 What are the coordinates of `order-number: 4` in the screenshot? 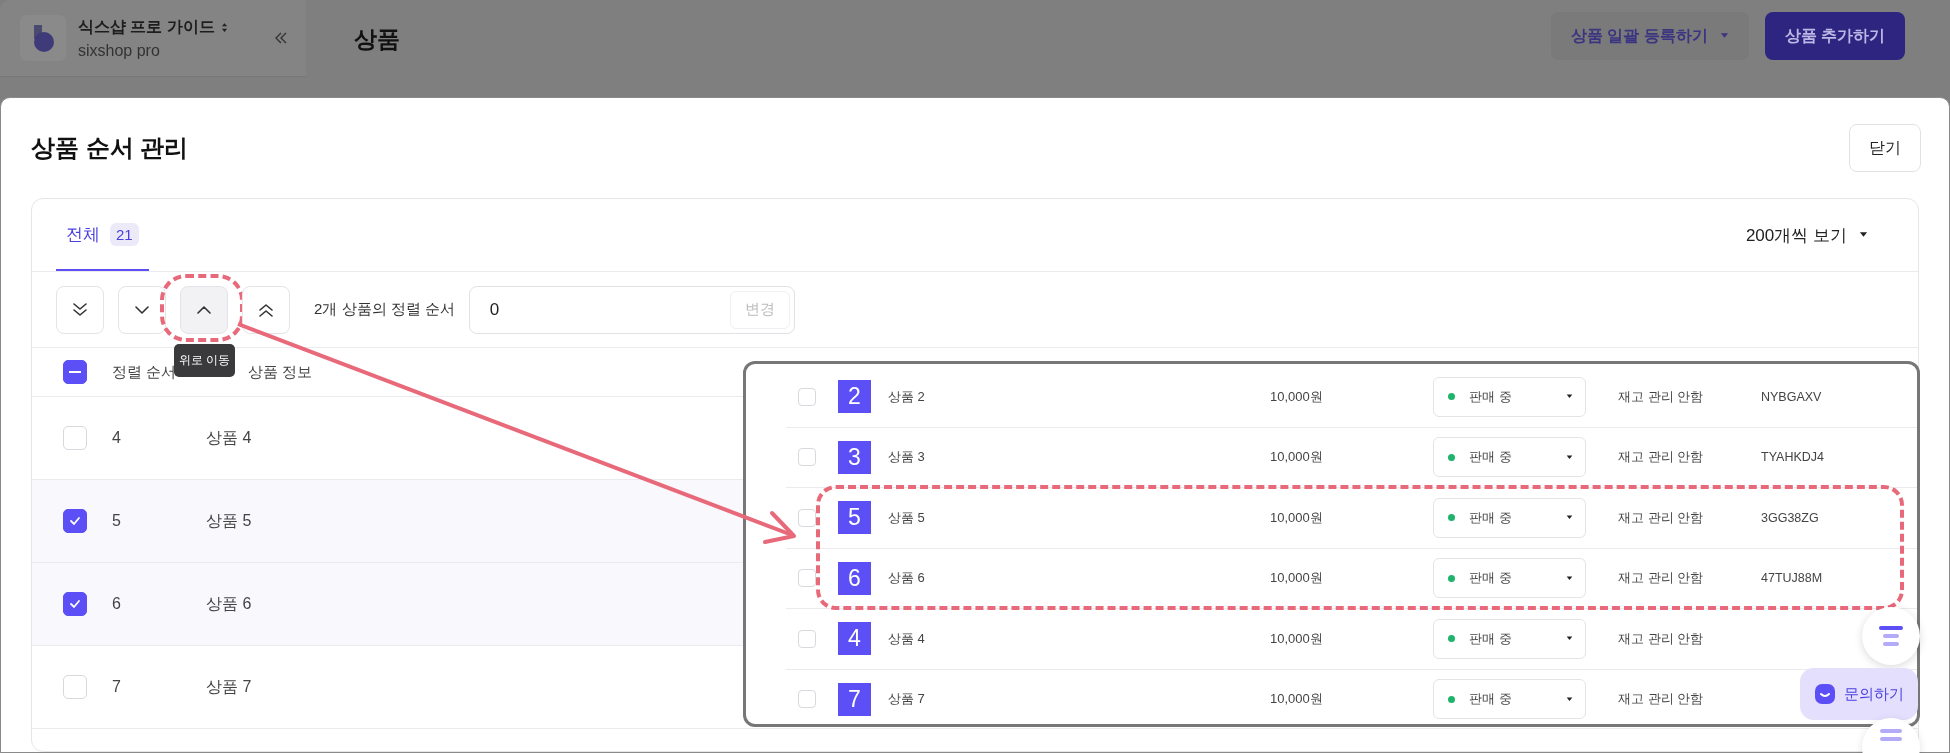 It's located at (117, 438).